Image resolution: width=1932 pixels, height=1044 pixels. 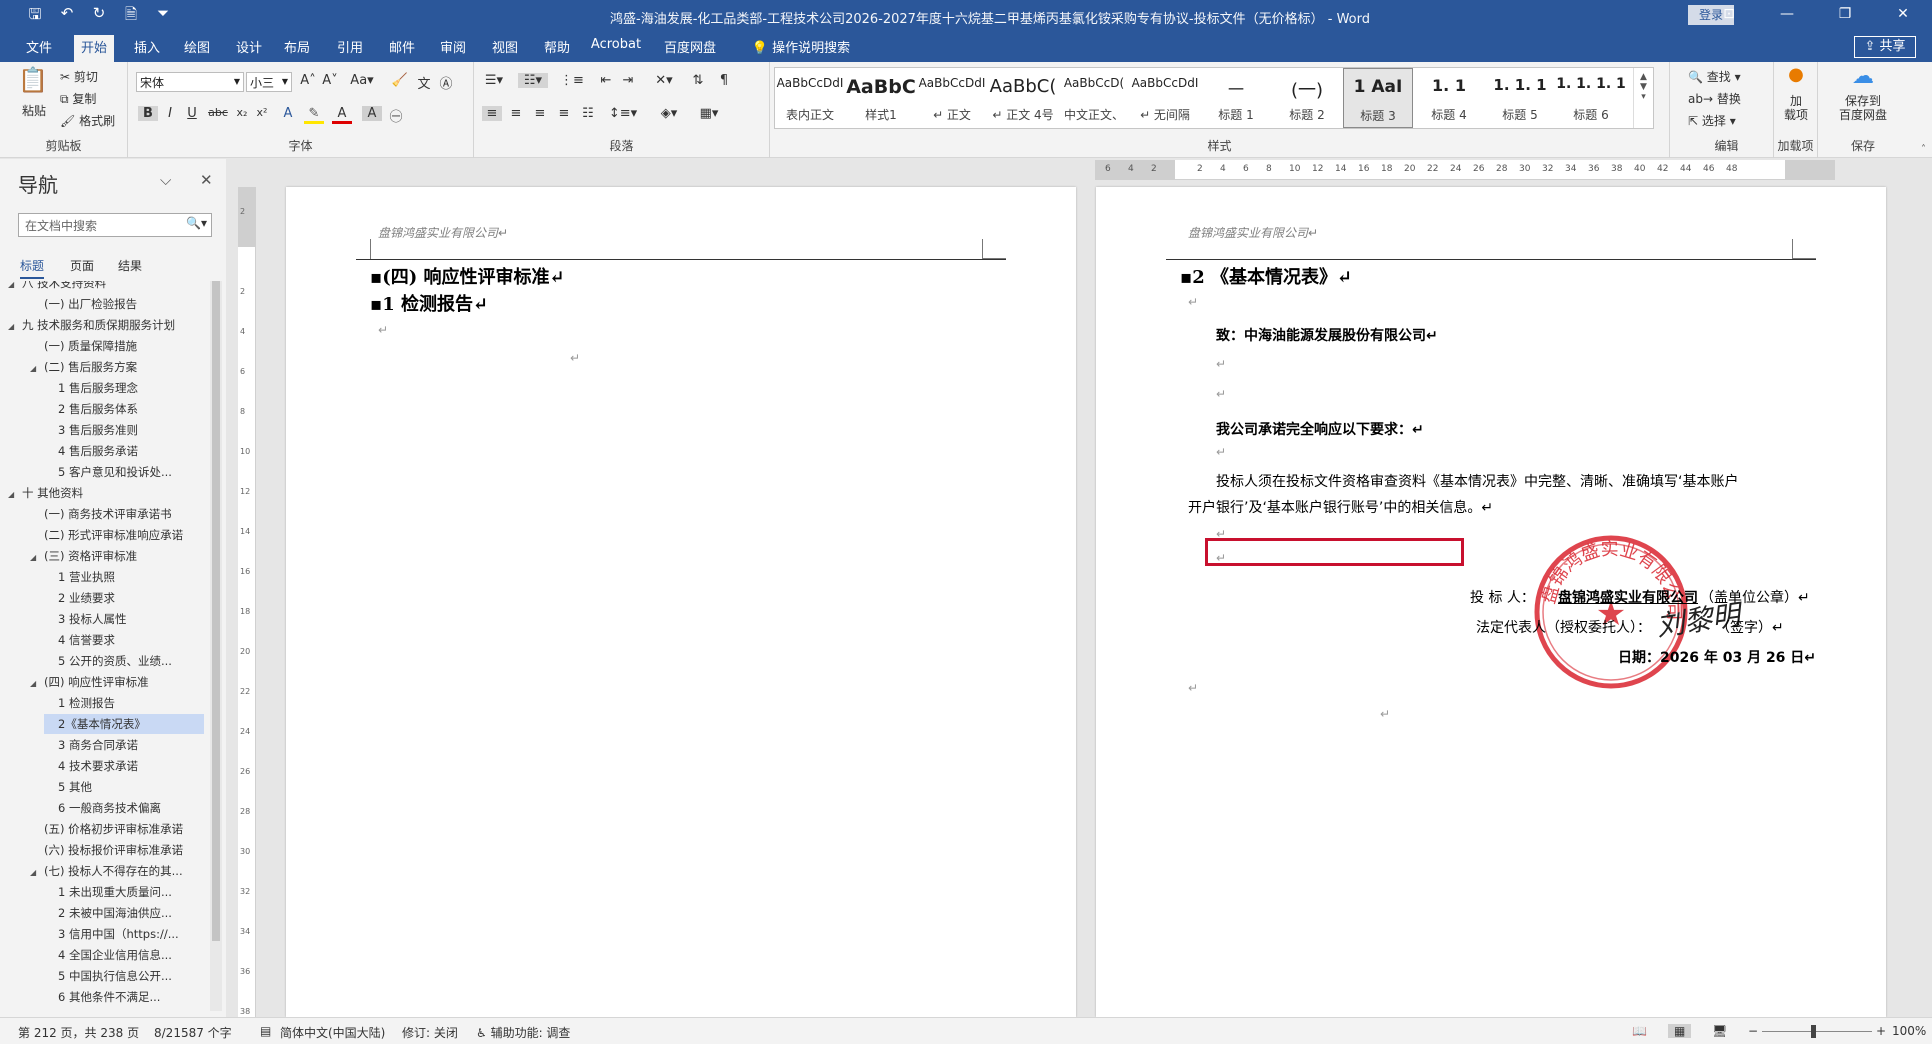 What do you see at coordinates (216, 611) in the screenshot?
I see `nav-scrollbar-thumb` at bounding box center [216, 611].